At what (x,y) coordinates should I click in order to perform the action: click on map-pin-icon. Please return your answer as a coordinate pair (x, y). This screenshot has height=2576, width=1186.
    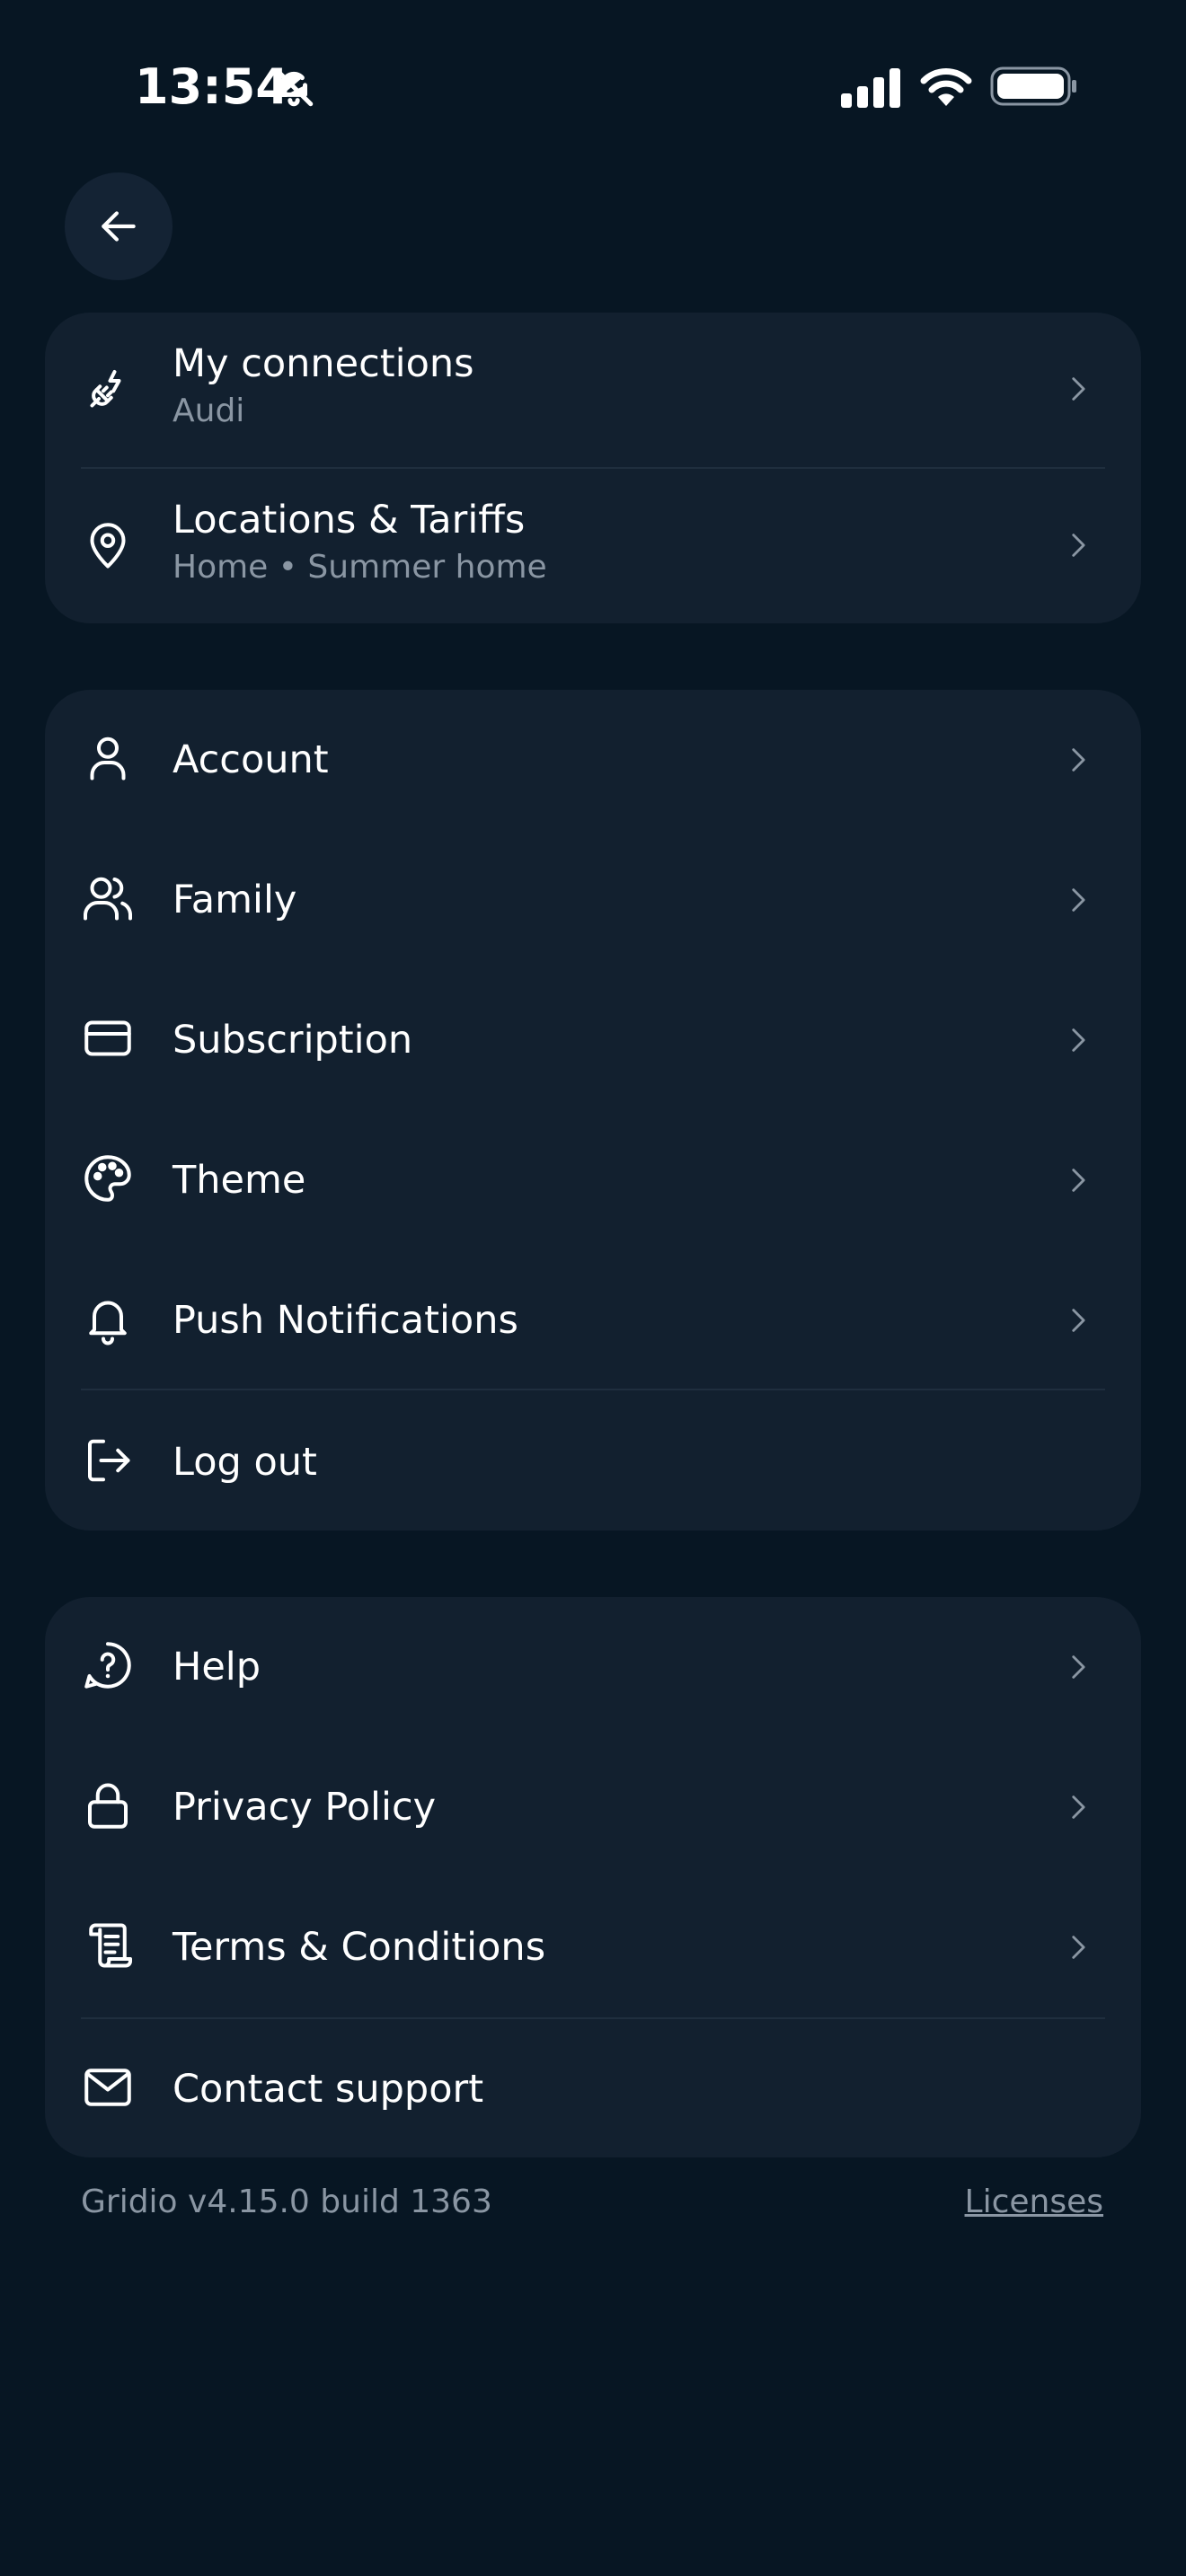
    Looking at the image, I should click on (108, 546).